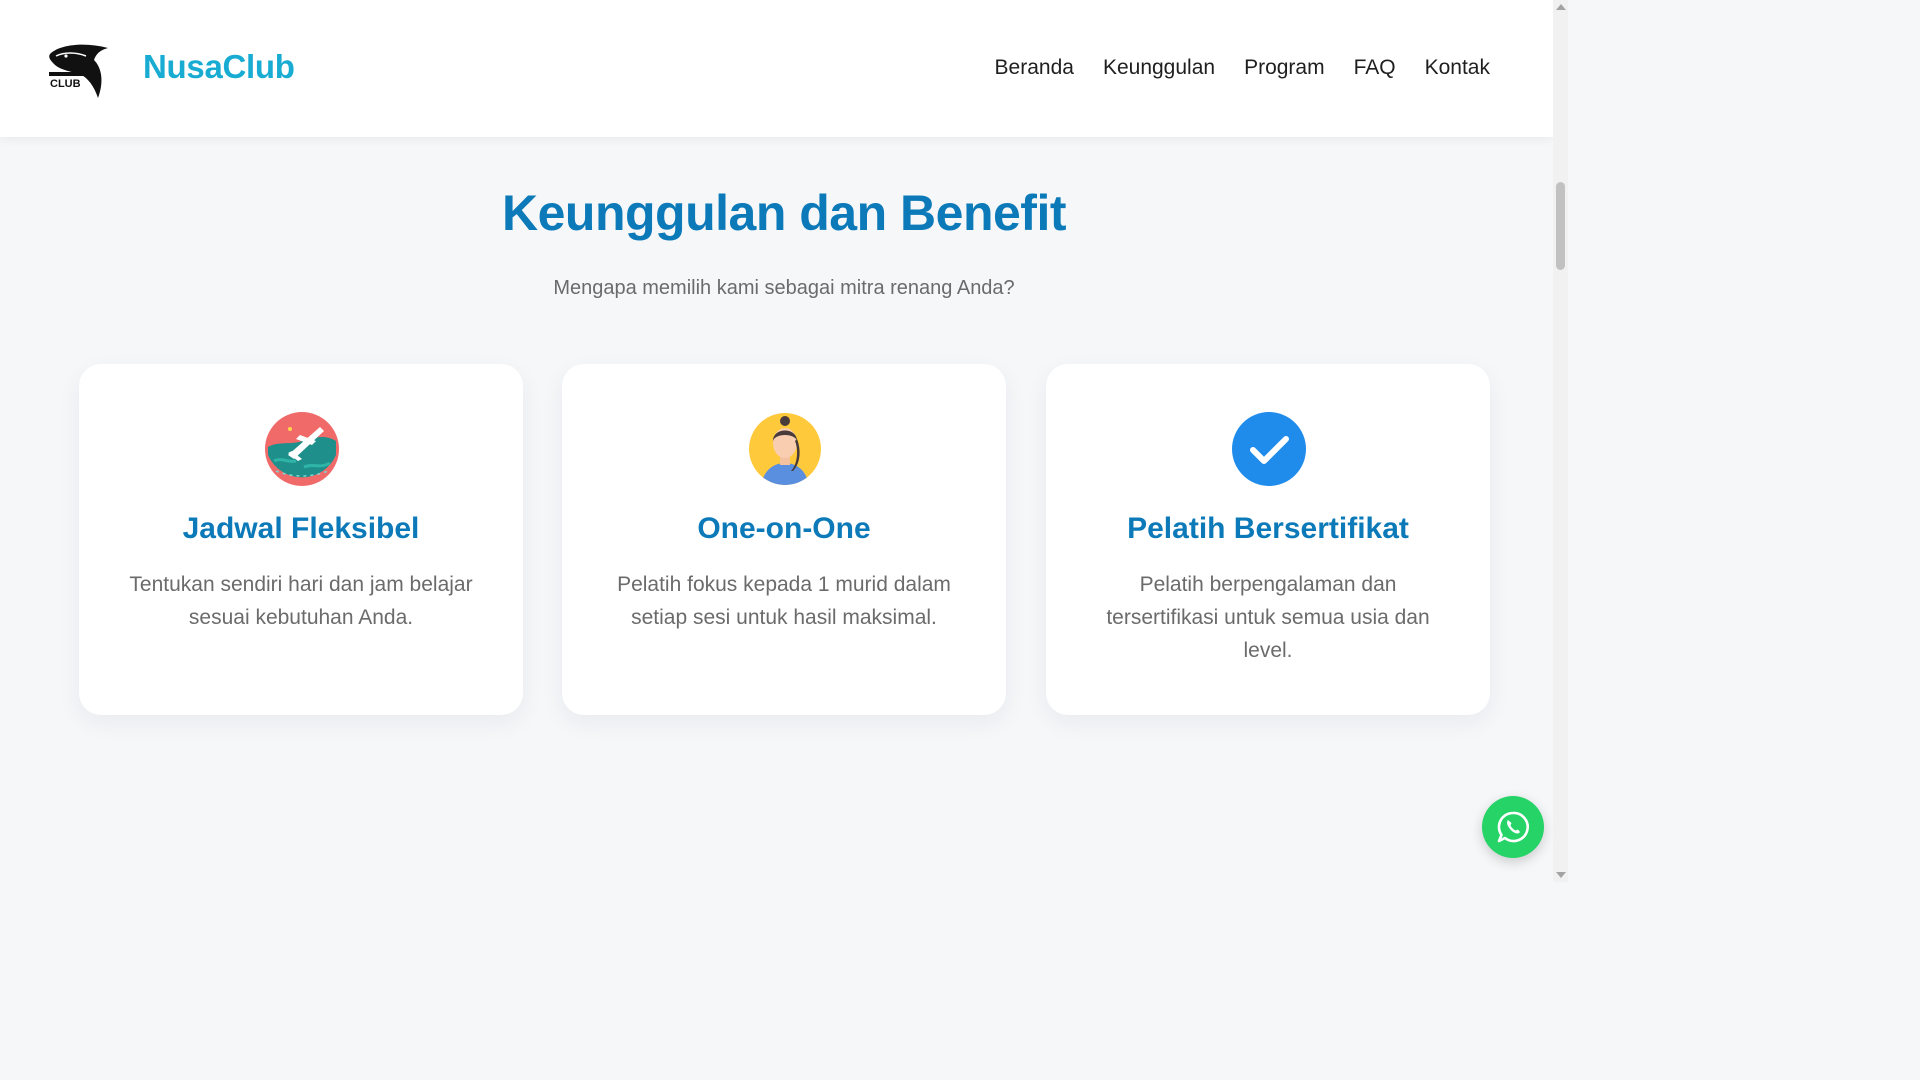 This screenshot has height=1080, width=1920. What do you see at coordinates (785, 449) in the screenshot?
I see `coach-avatar-icon` at bounding box center [785, 449].